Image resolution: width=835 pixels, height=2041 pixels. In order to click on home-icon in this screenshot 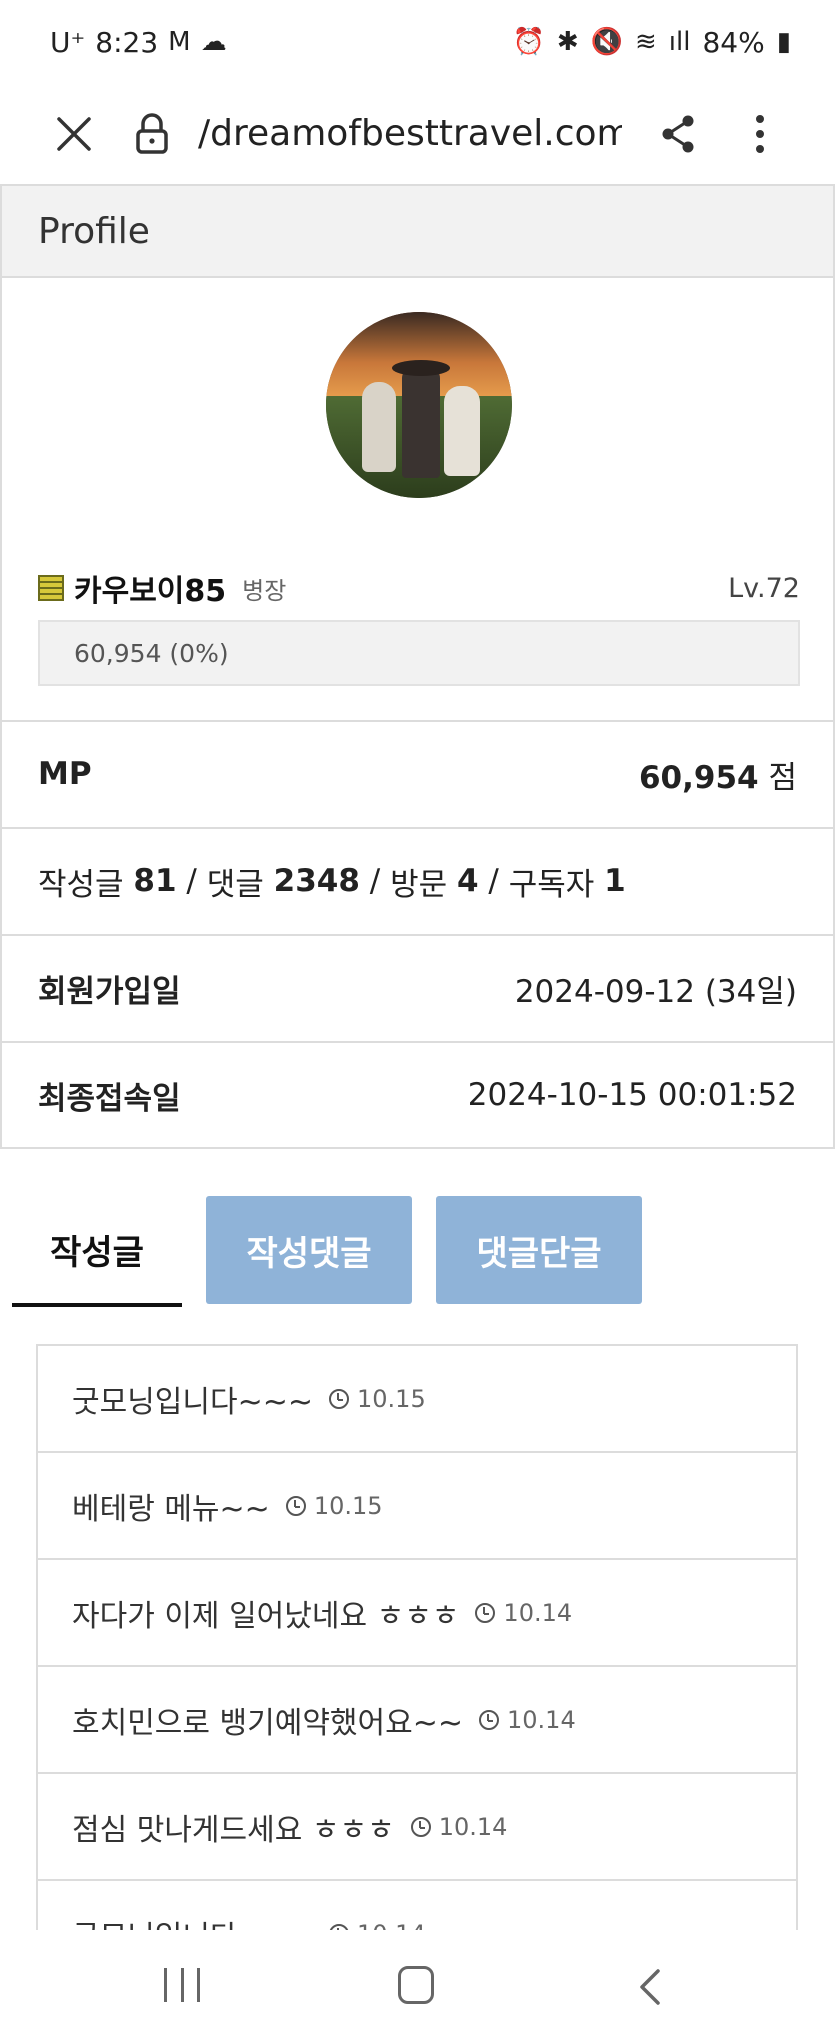, I will do `click(416, 1985)`.